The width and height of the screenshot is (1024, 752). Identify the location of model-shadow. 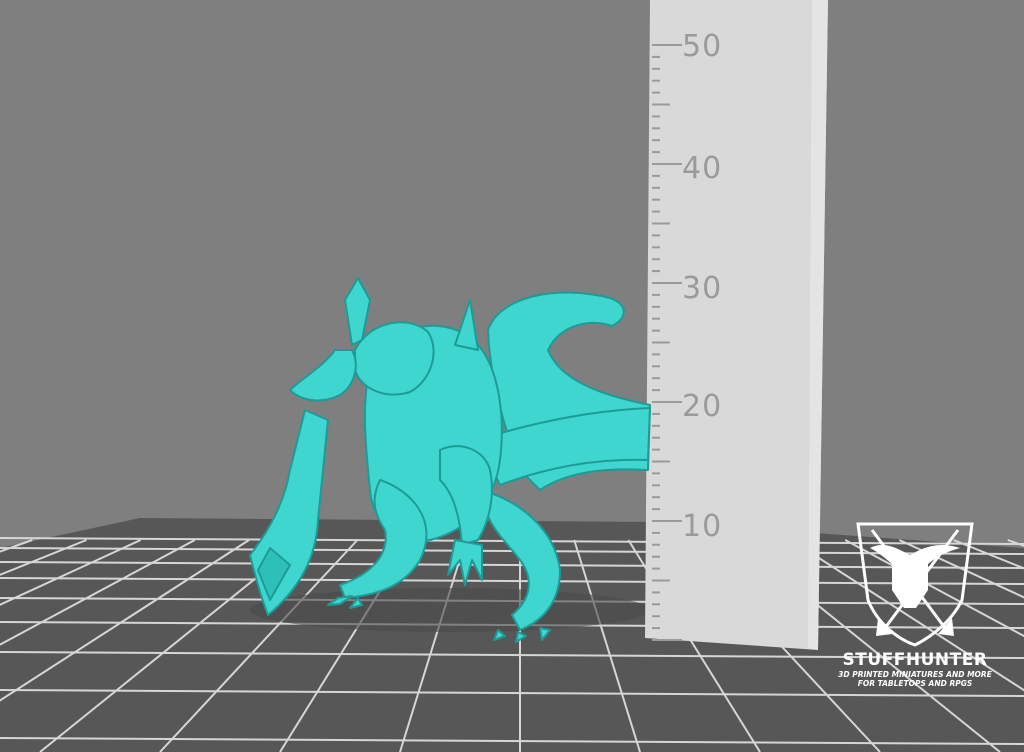
(450, 610).